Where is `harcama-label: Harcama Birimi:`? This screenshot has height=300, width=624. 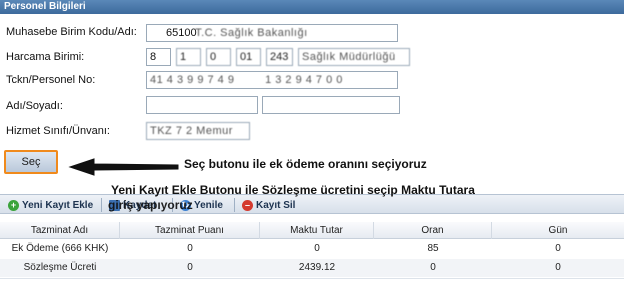 harcama-label: Harcama Birimi: is located at coordinates (45, 57).